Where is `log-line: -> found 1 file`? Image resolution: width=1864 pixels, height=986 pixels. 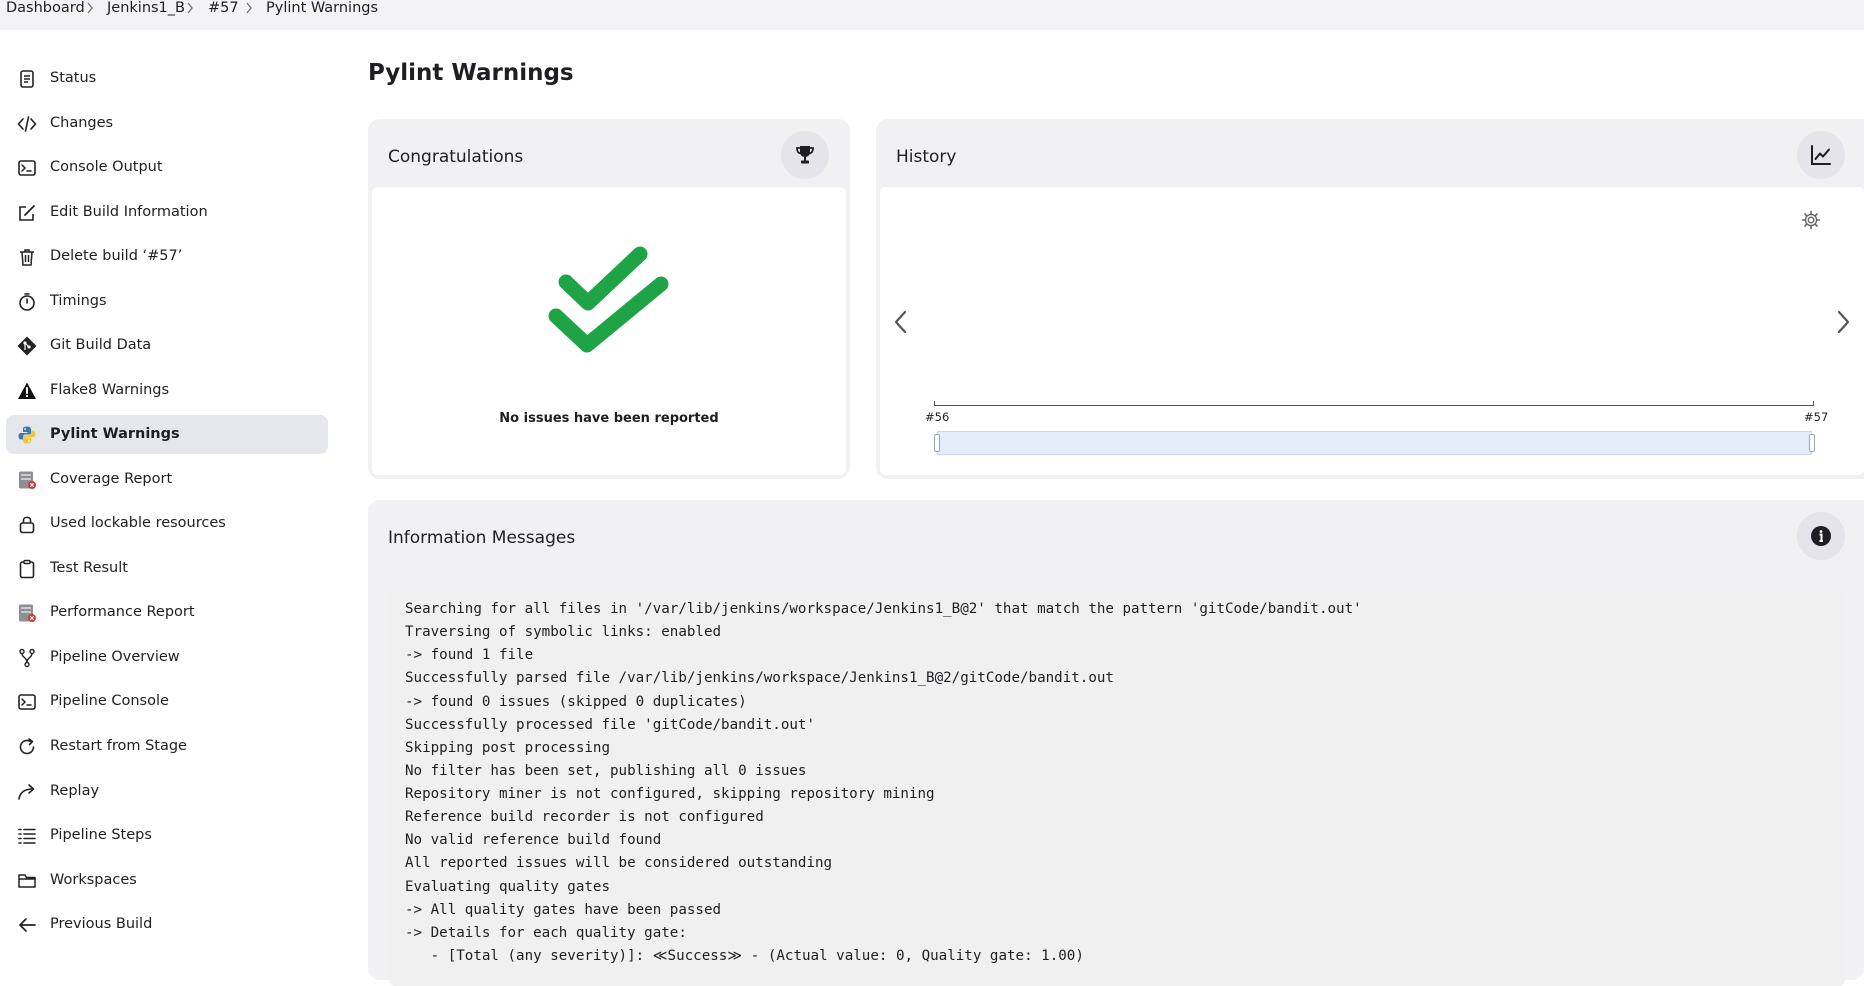 log-line: -> found 1 file is located at coordinates (469, 655).